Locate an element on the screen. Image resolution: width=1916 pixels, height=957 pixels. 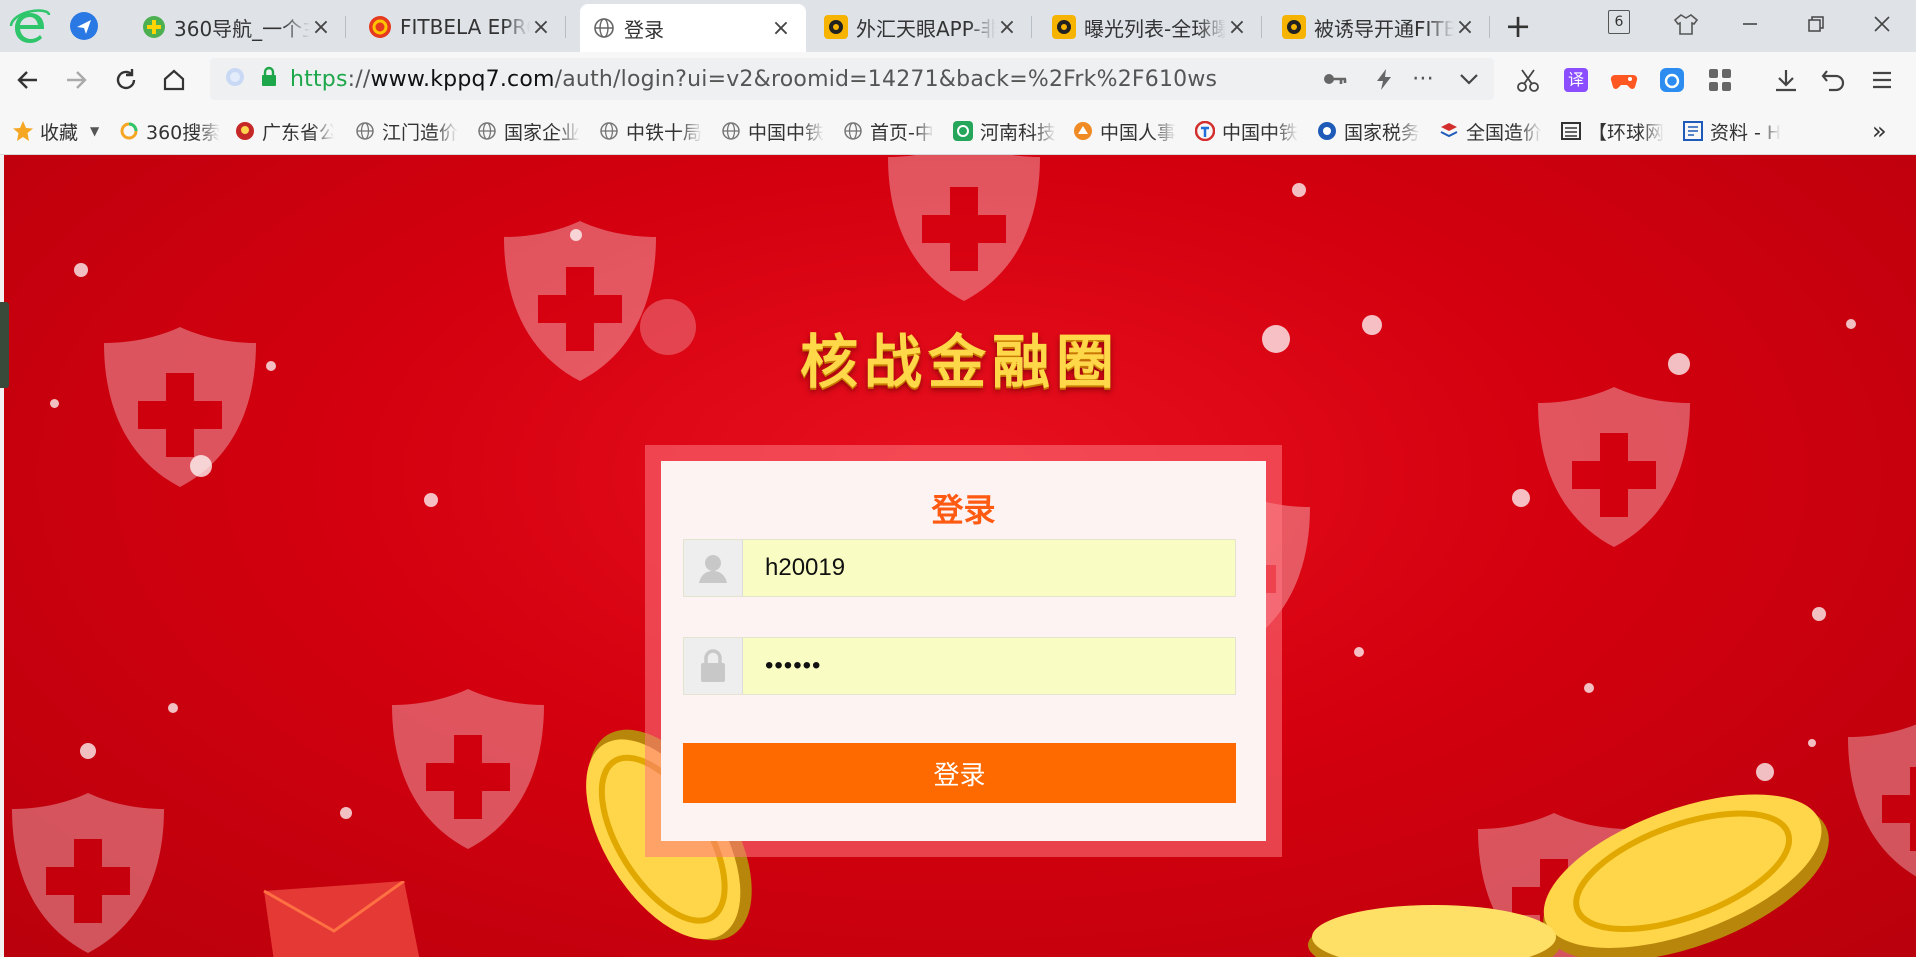
favorites-button: 收藏 ▼ is located at coordinates (55, 131).